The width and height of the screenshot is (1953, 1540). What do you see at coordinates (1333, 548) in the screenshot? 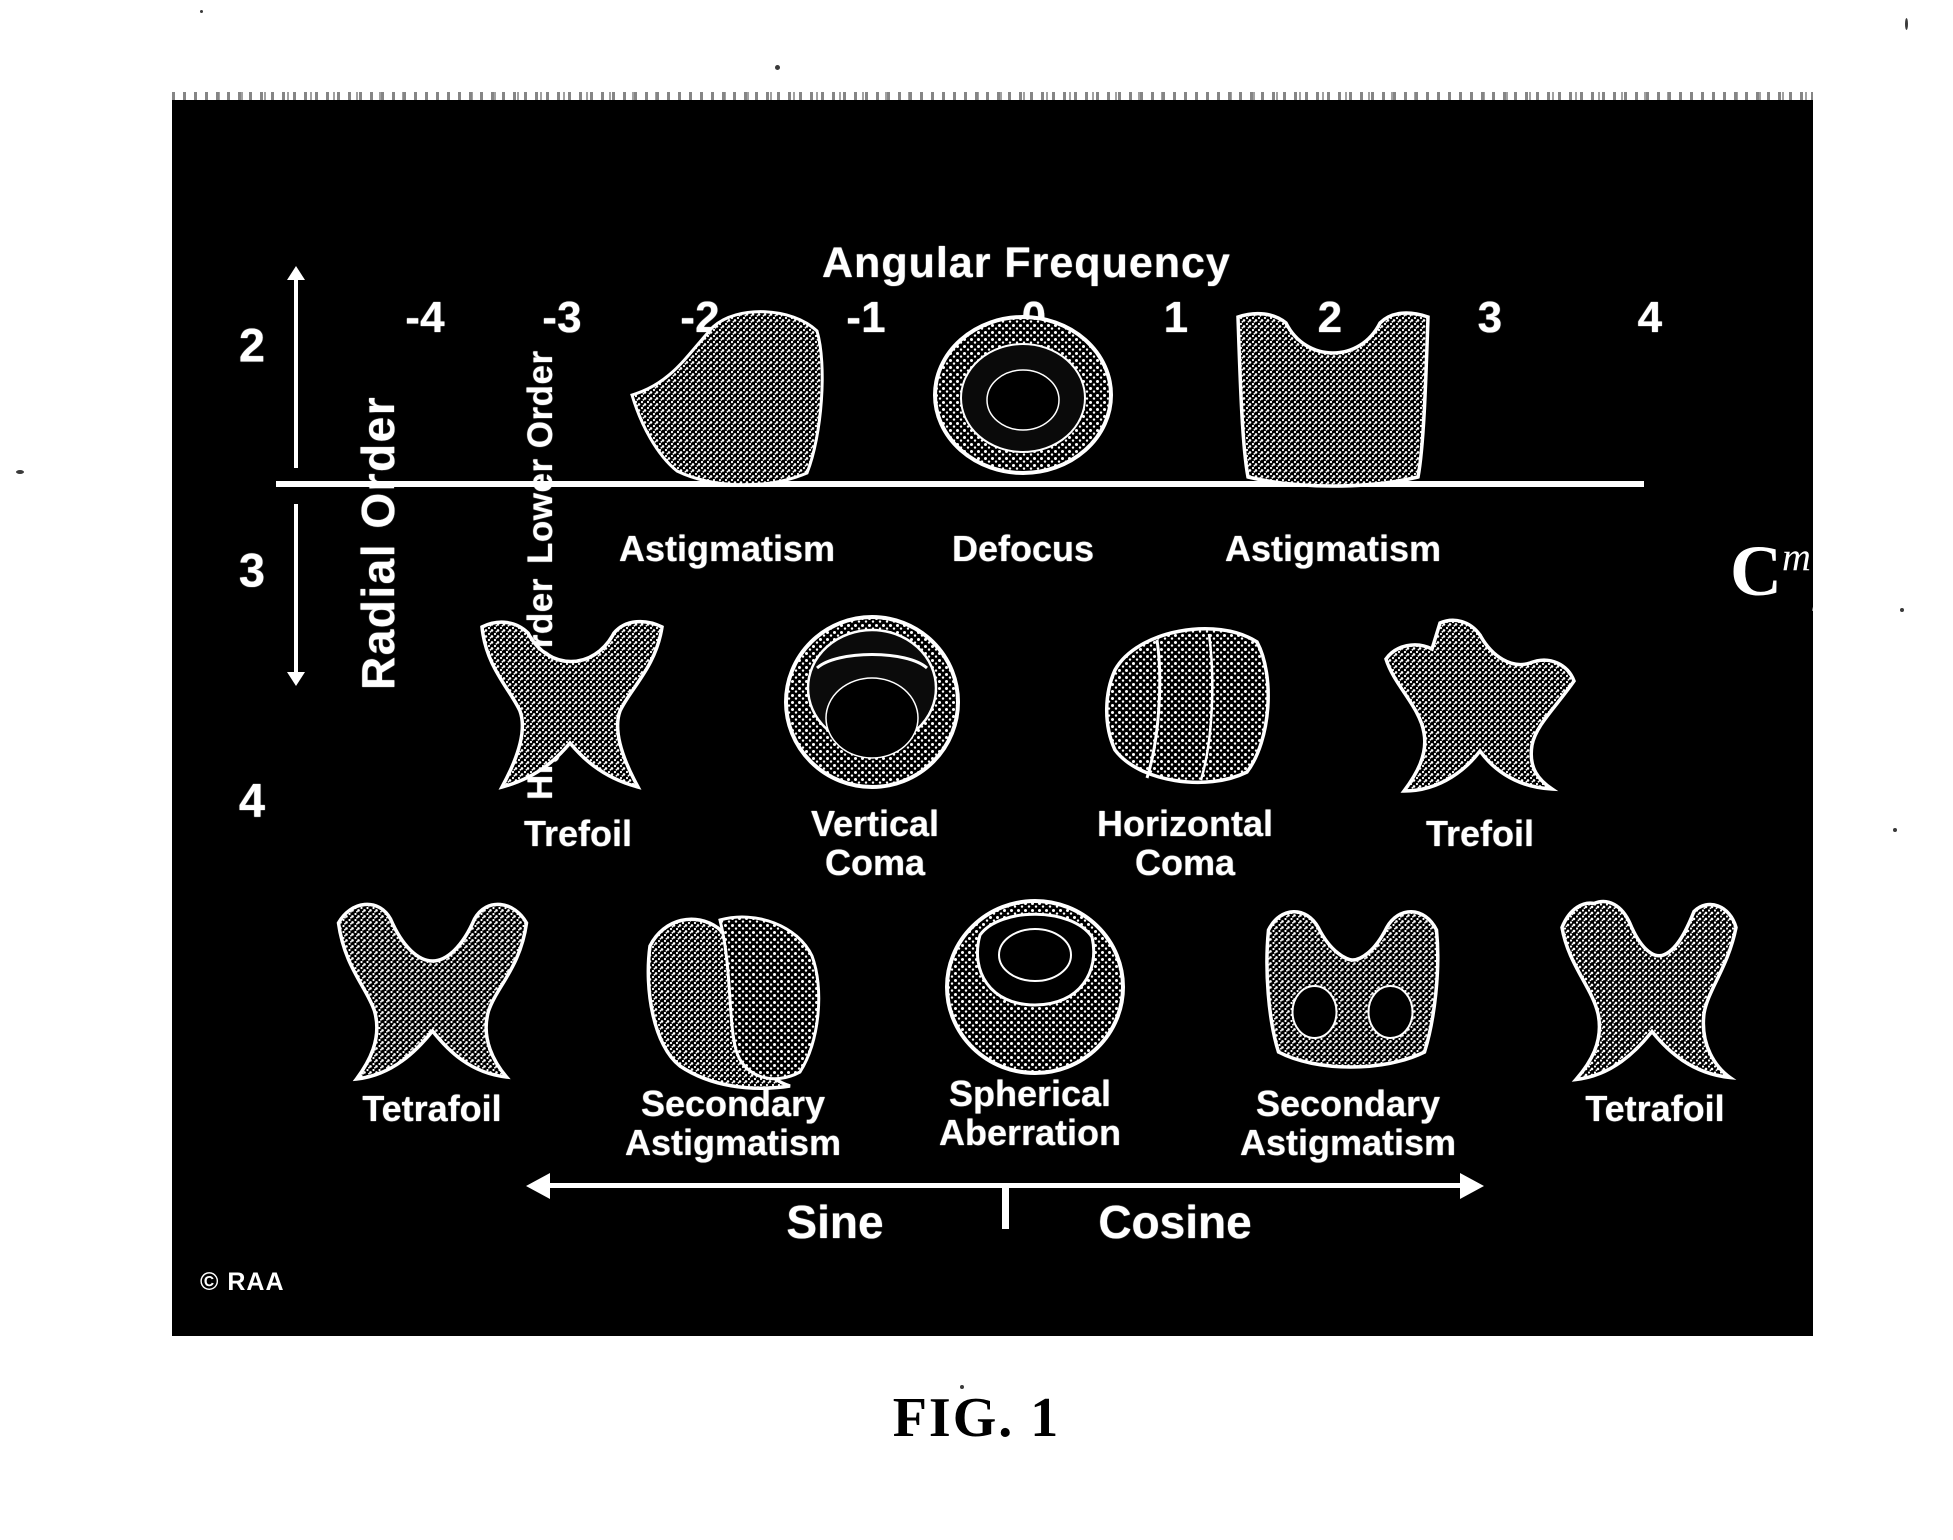
I see `cell-caption-astigmatism-2: Astigmatism` at bounding box center [1333, 548].